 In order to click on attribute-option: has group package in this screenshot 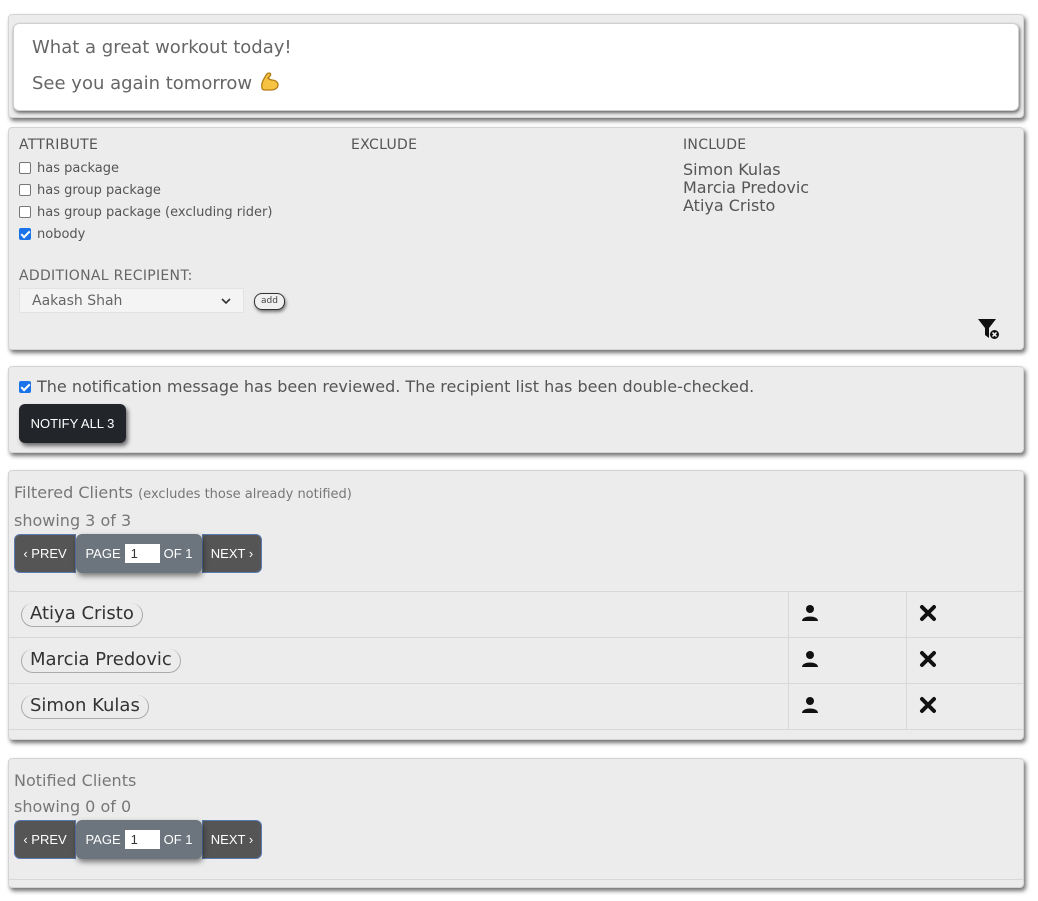, I will do `click(145, 190)`.